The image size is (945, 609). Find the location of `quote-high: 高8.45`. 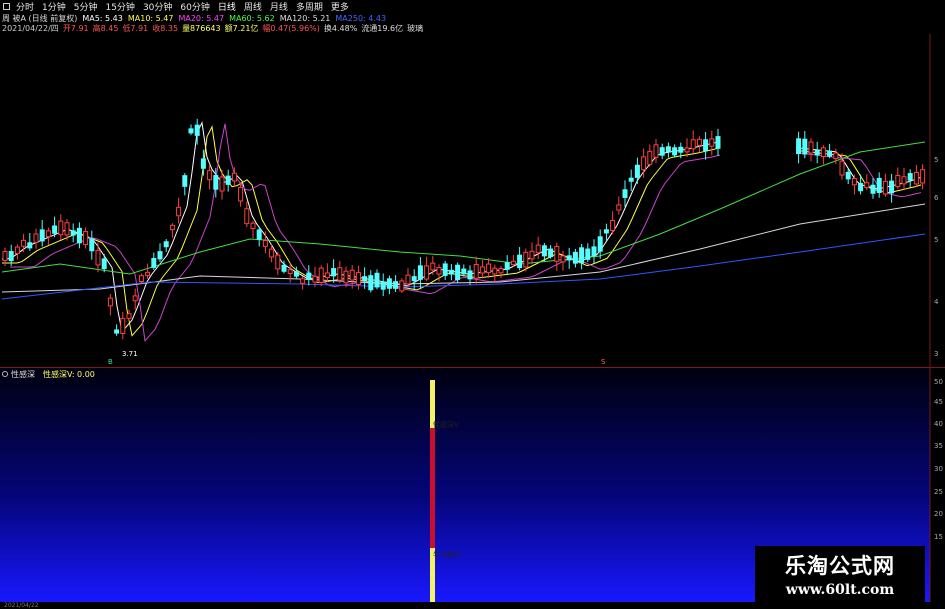

quote-high: 高8.45 is located at coordinates (105, 28).